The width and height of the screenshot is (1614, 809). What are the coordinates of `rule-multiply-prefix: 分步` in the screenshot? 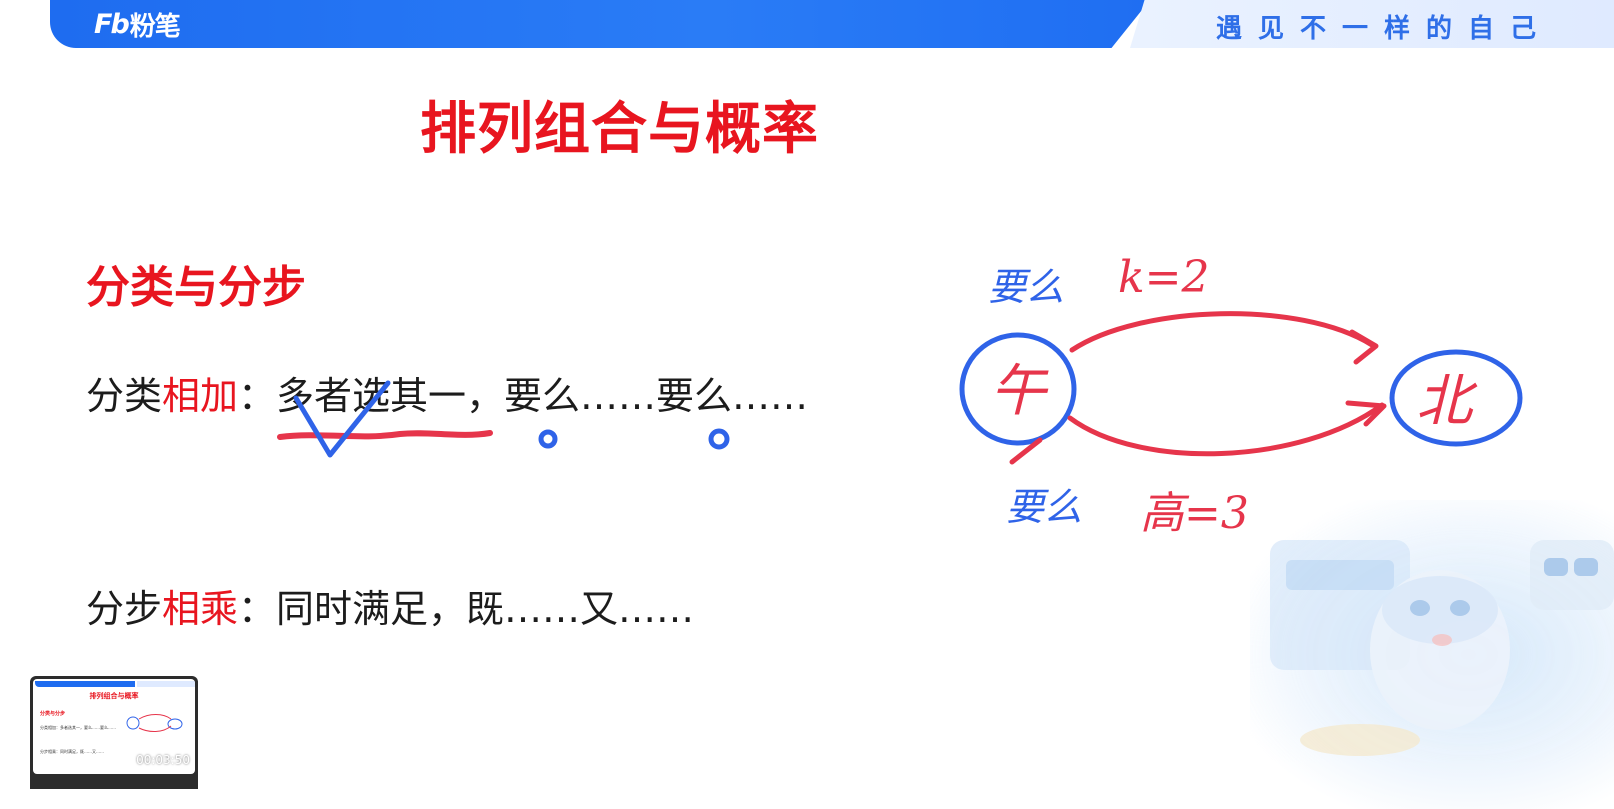 It's located at (124, 609).